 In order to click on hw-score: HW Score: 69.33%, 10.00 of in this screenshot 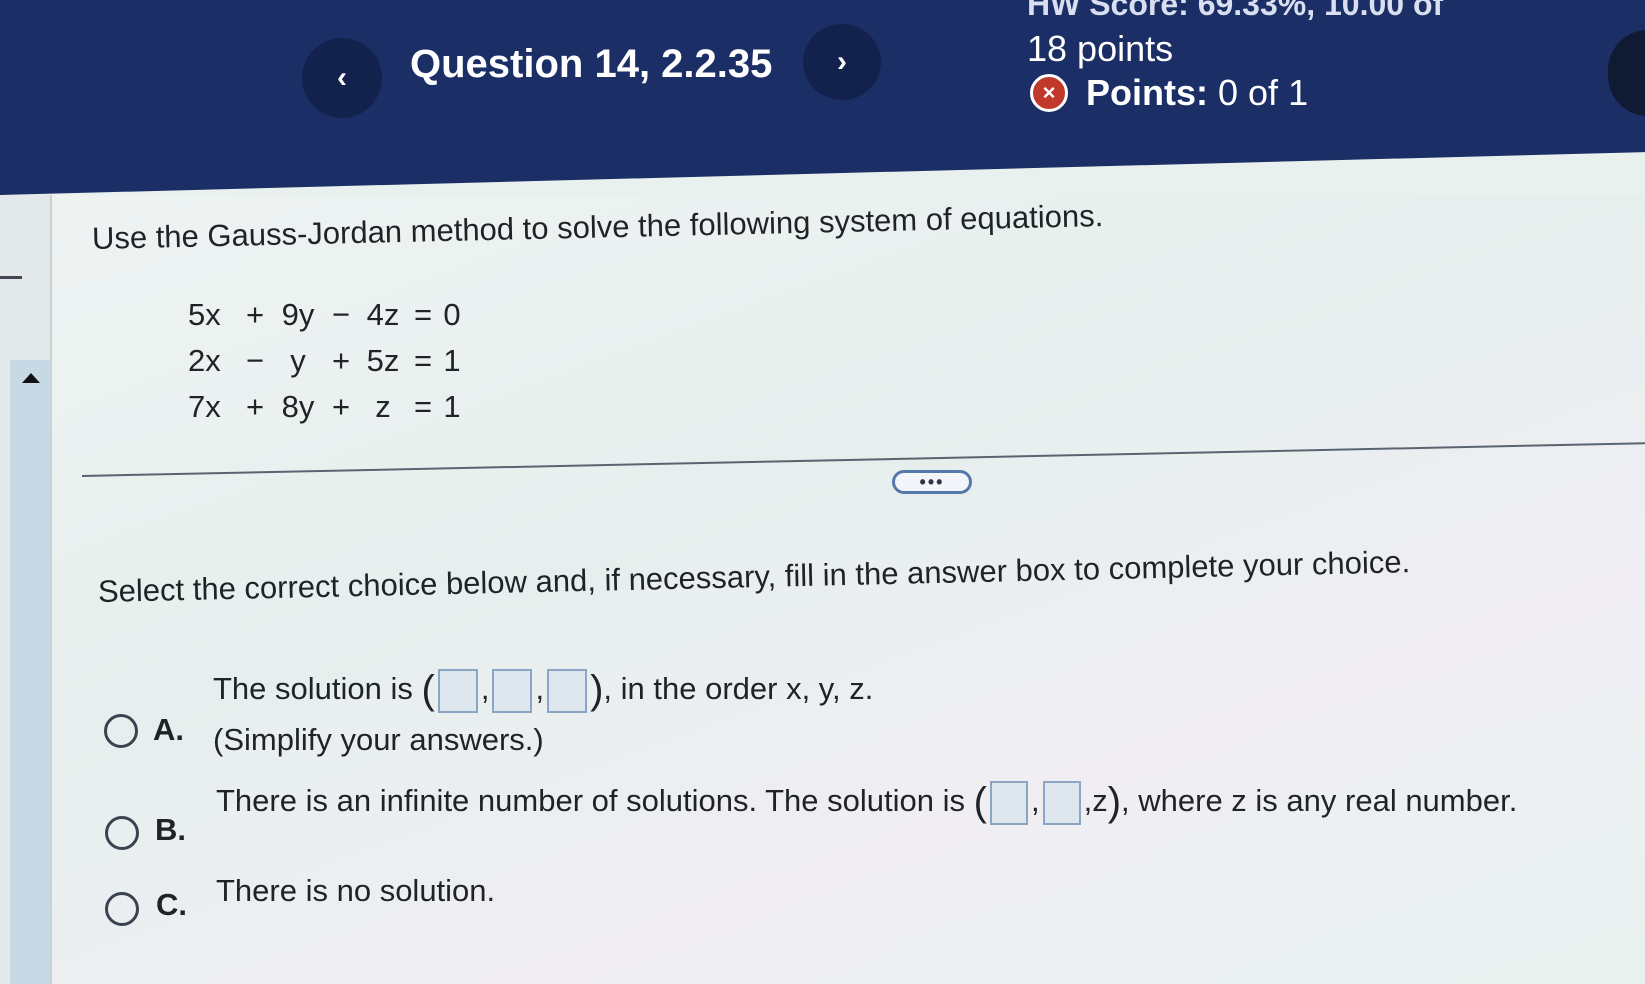, I will do `click(1235, 11)`.